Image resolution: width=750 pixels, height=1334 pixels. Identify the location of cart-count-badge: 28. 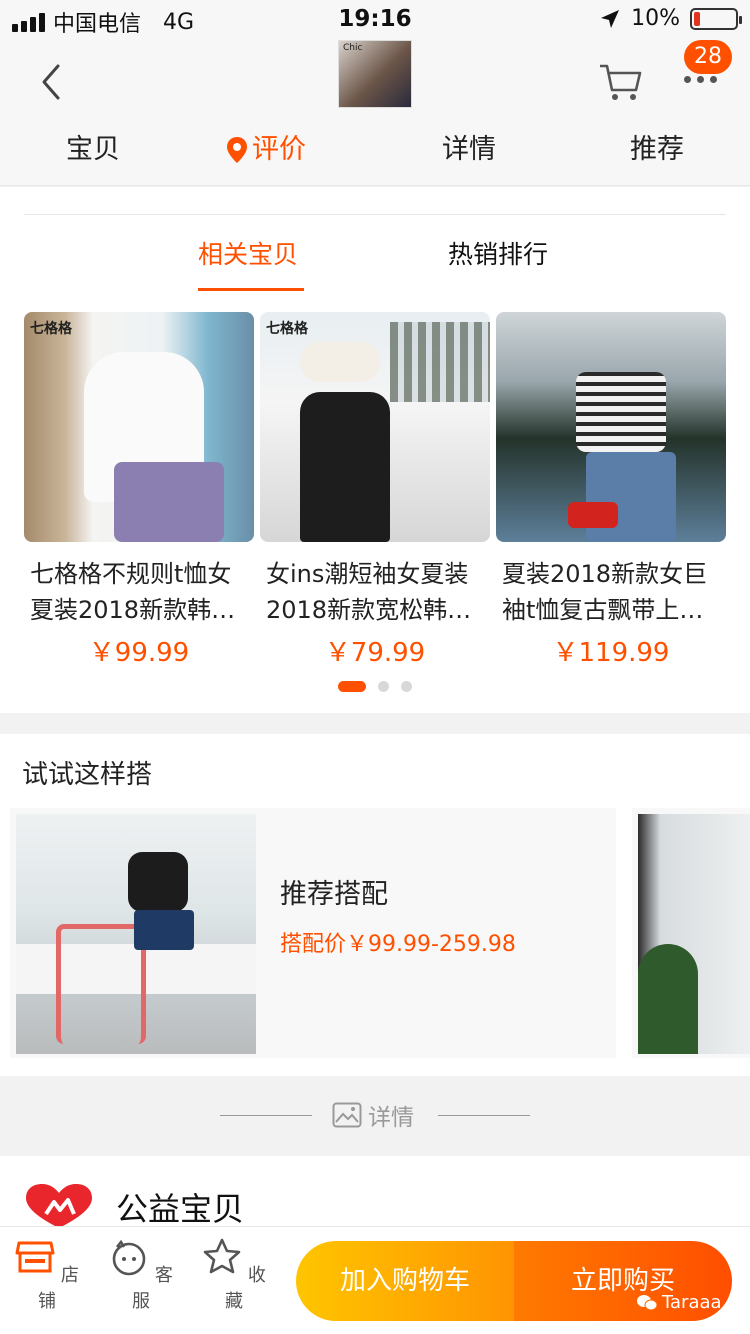
(708, 57).